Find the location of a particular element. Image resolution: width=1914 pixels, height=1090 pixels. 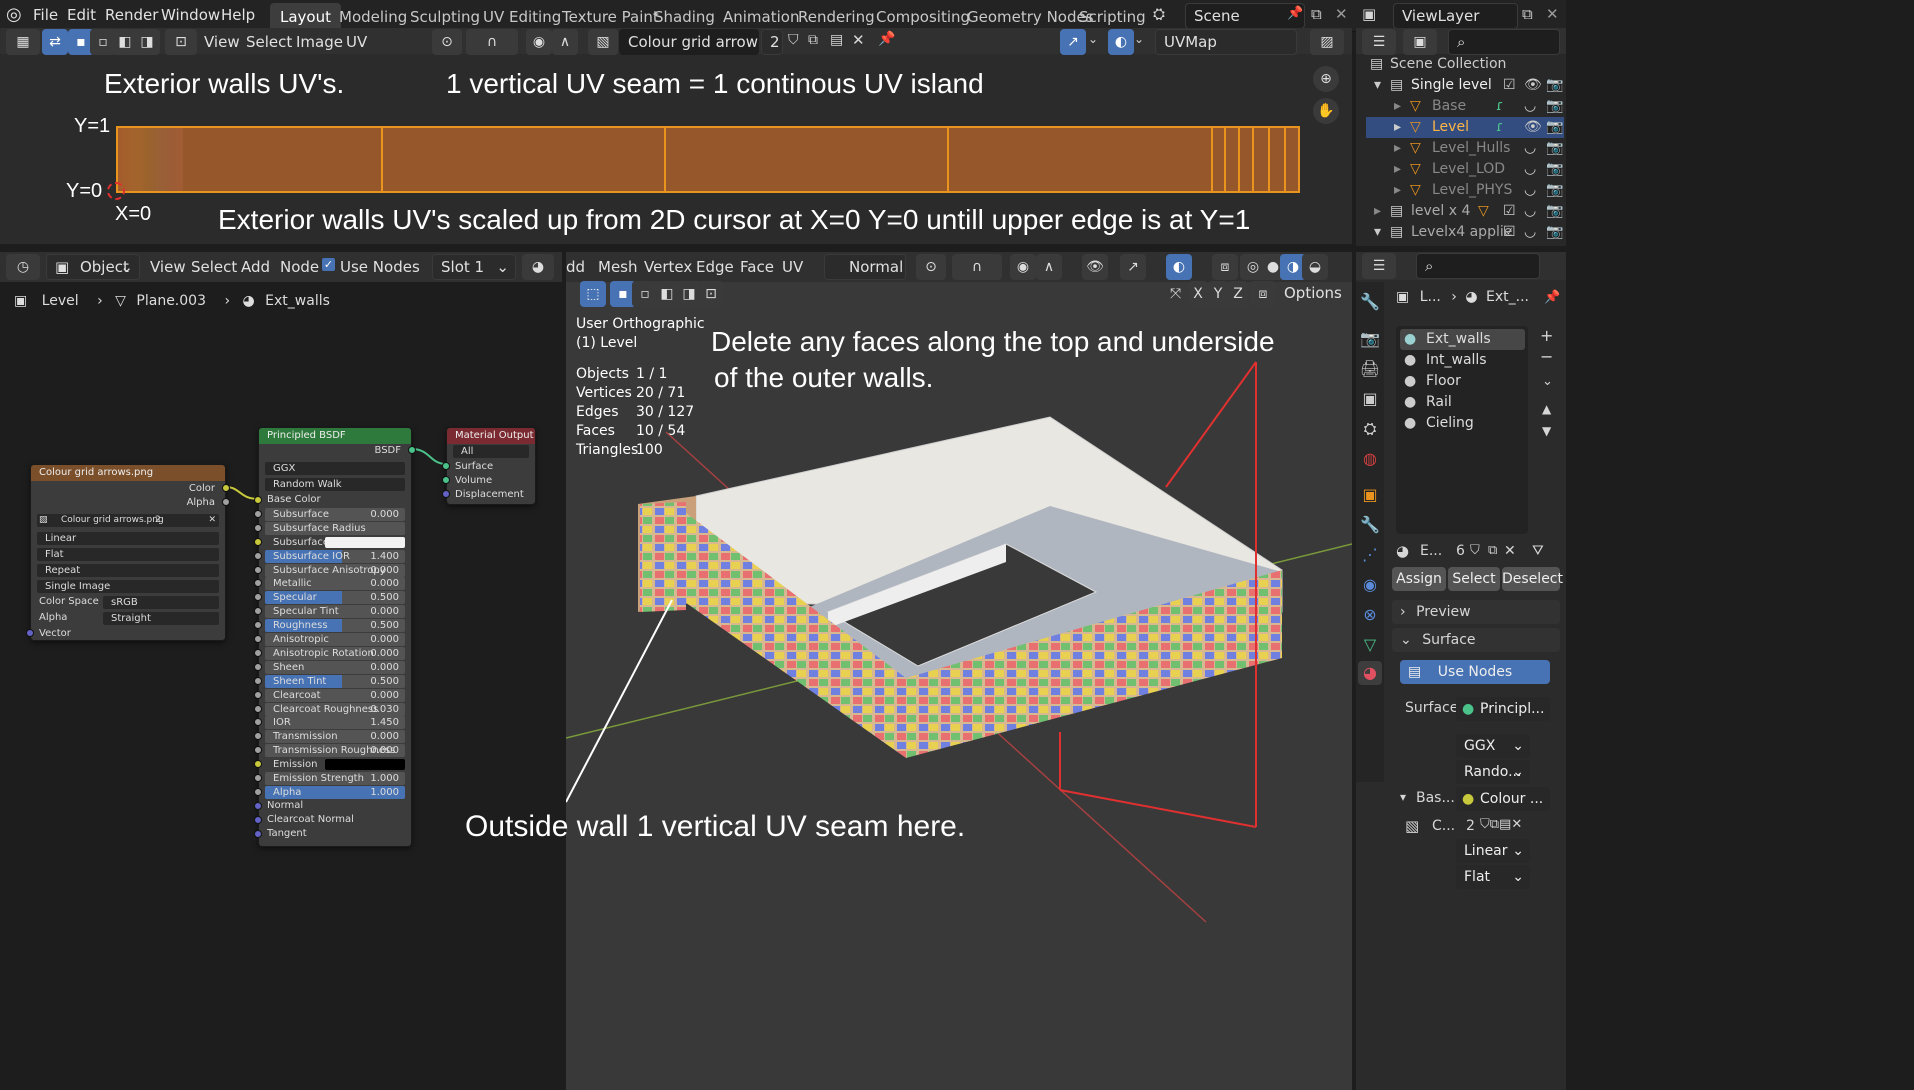

scene-collection-row: ▤ Scene Collection is located at coordinates (1465, 64).